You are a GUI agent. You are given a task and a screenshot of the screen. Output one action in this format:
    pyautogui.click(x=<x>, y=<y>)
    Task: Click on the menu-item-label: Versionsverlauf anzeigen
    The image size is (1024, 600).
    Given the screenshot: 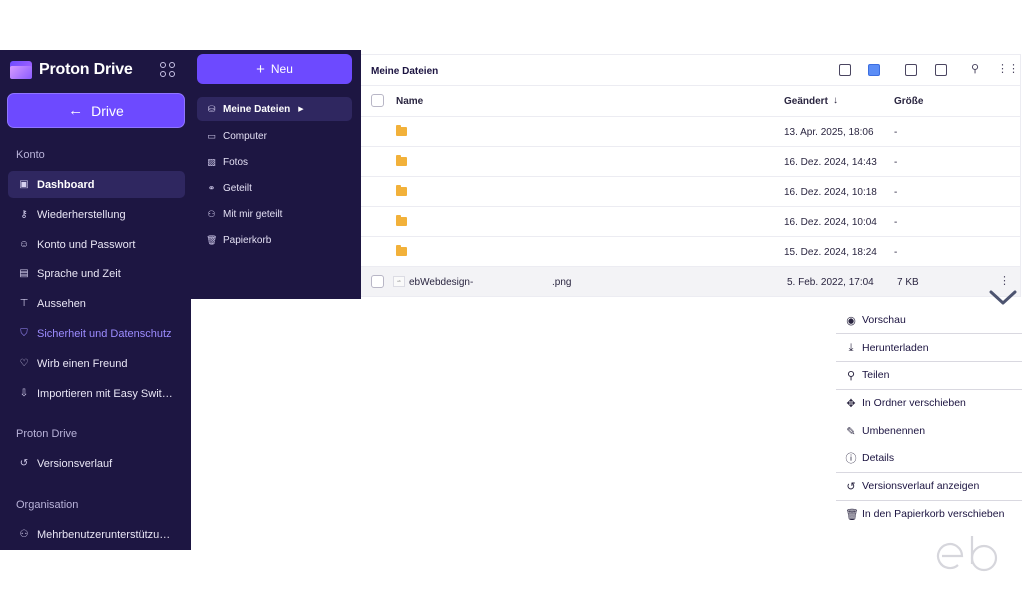 What is the action you would take?
    pyautogui.click(x=921, y=486)
    